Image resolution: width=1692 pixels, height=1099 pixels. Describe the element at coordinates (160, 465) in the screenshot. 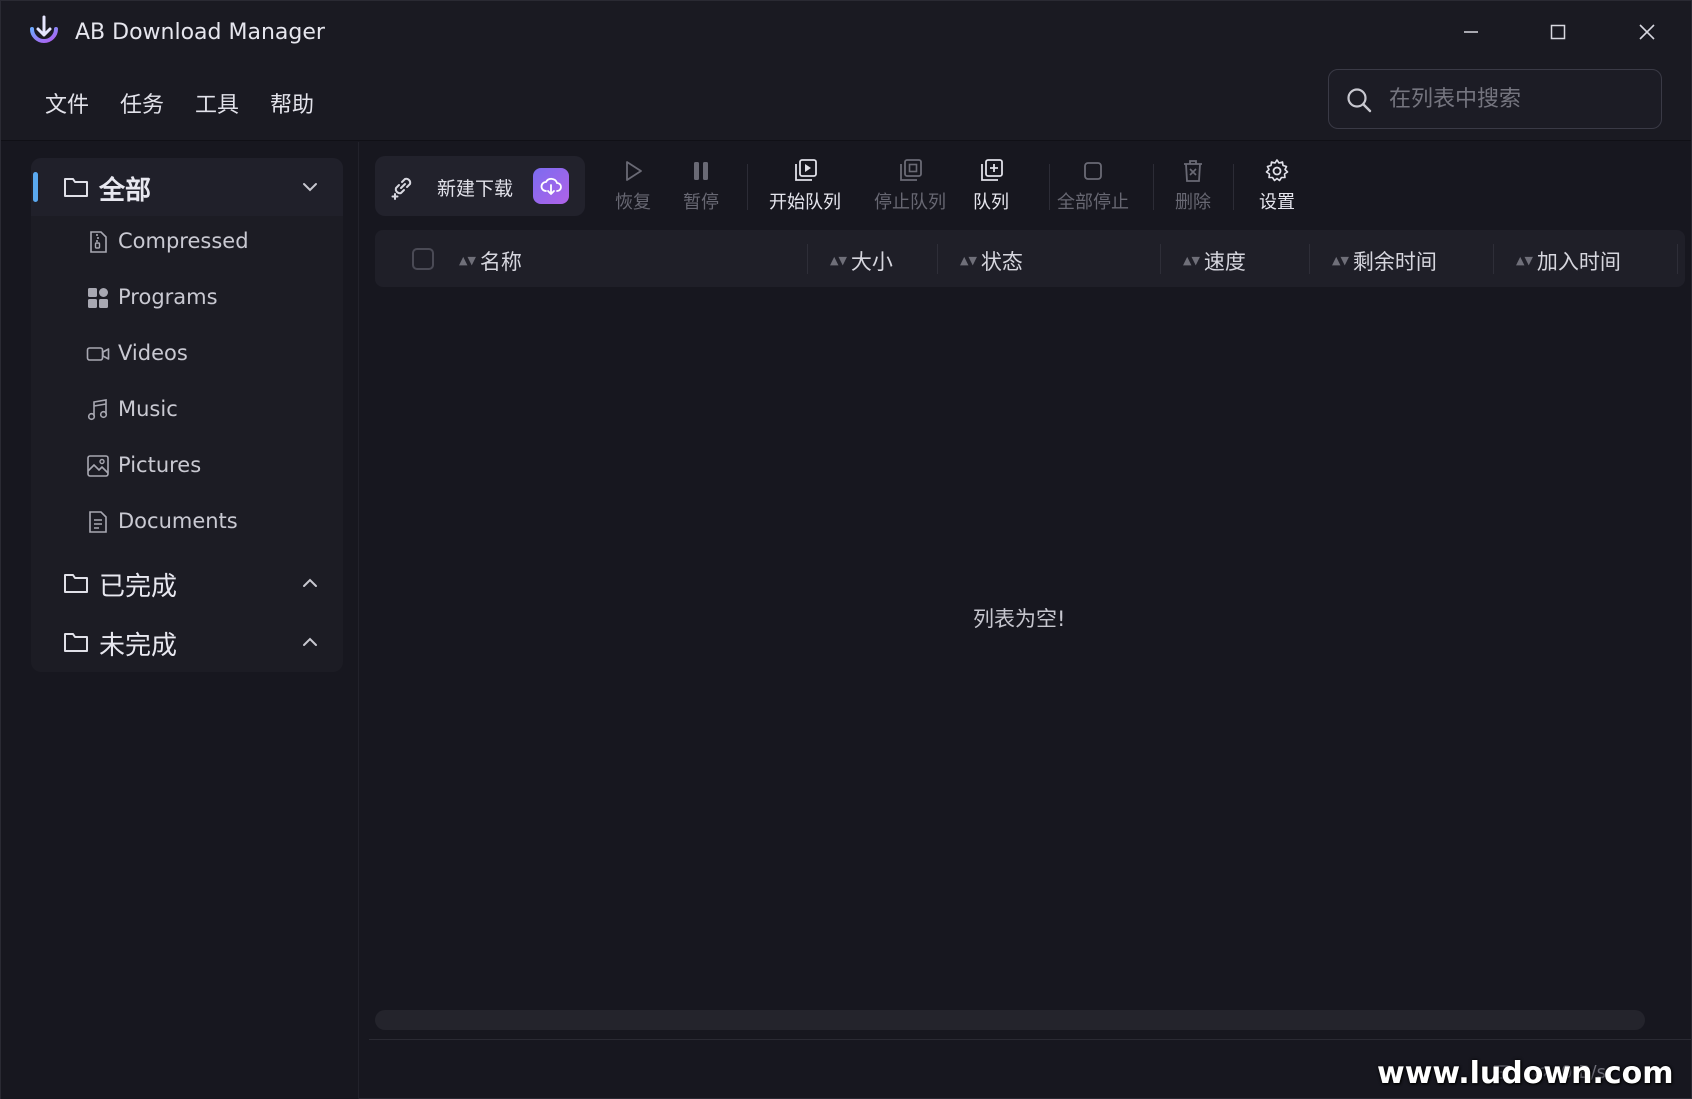

I see `sidebar-item-label: Pictures` at that location.